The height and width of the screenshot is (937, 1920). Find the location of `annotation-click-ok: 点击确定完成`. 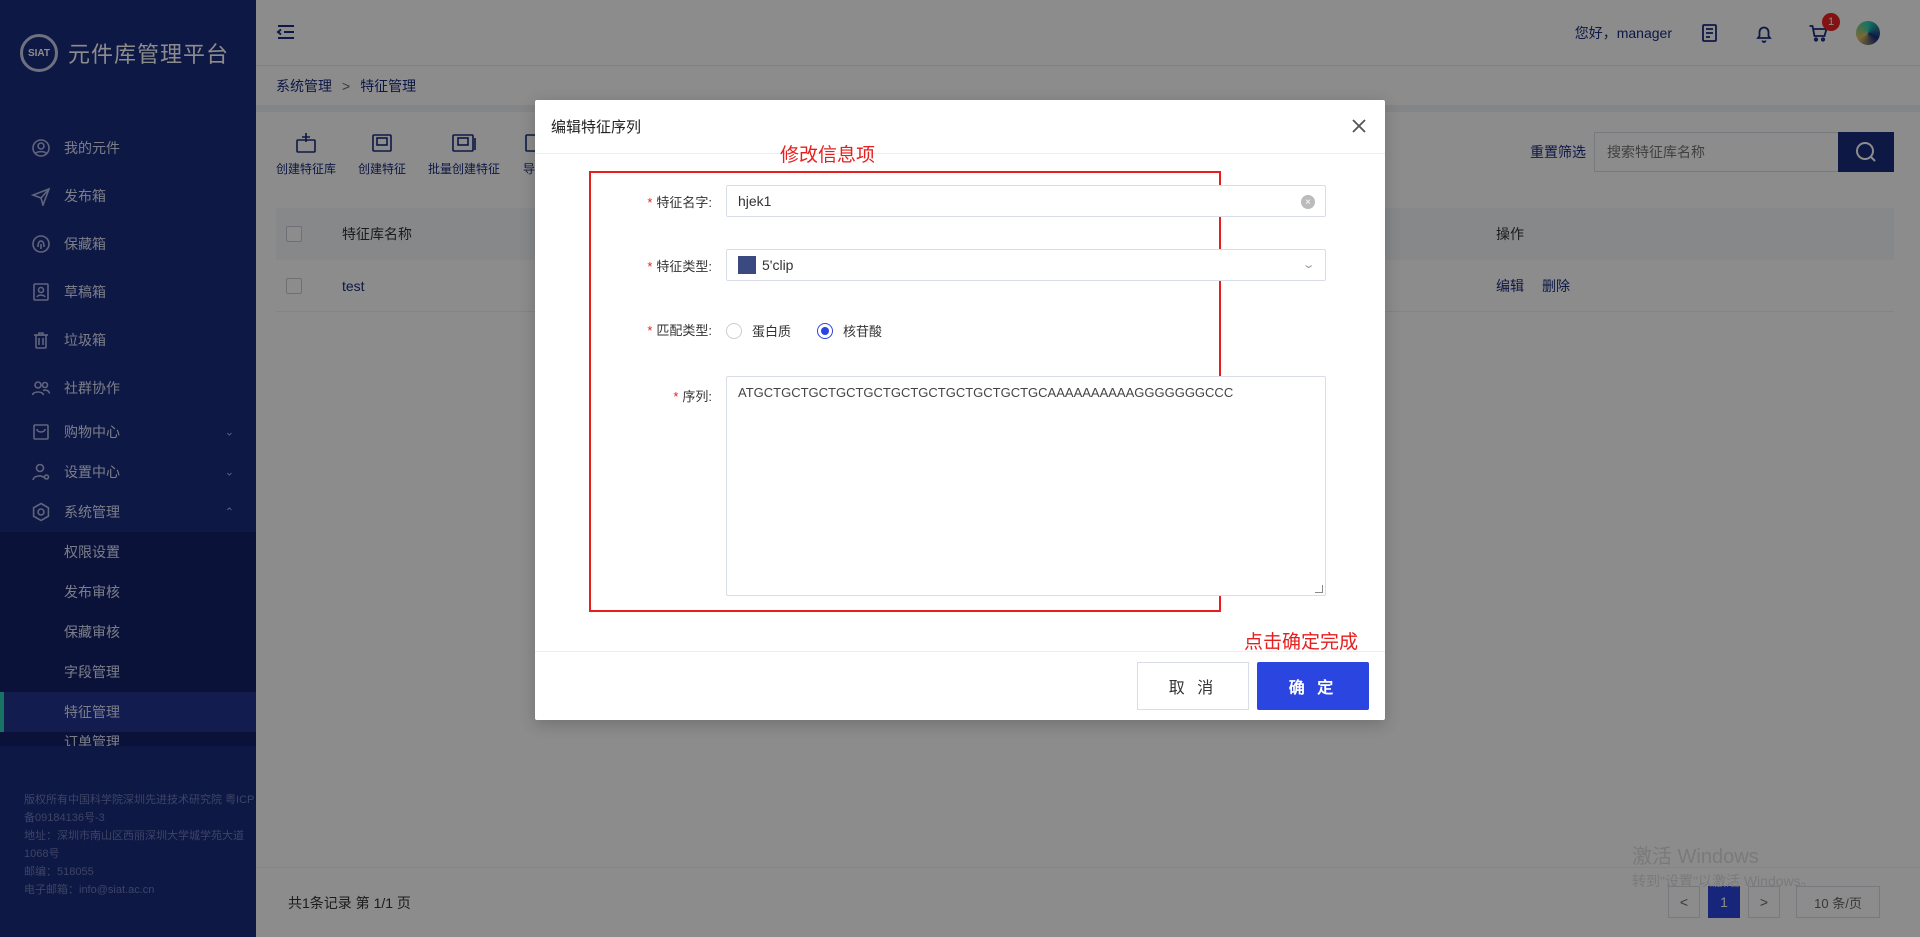

annotation-click-ok: 点击确定完成 is located at coordinates (1301, 642).